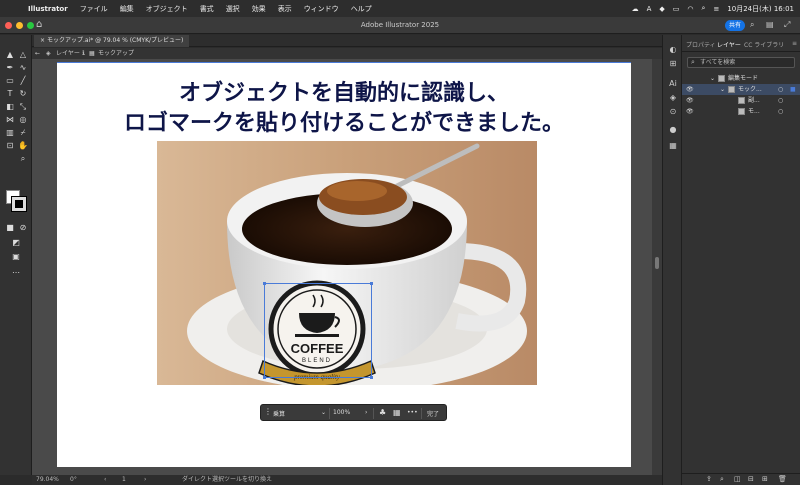 Image resolution: width=800 pixels, height=485 pixels. Describe the element at coordinates (673, 49) in the screenshot. I see `properties-panel-icon: ◐` at that location.